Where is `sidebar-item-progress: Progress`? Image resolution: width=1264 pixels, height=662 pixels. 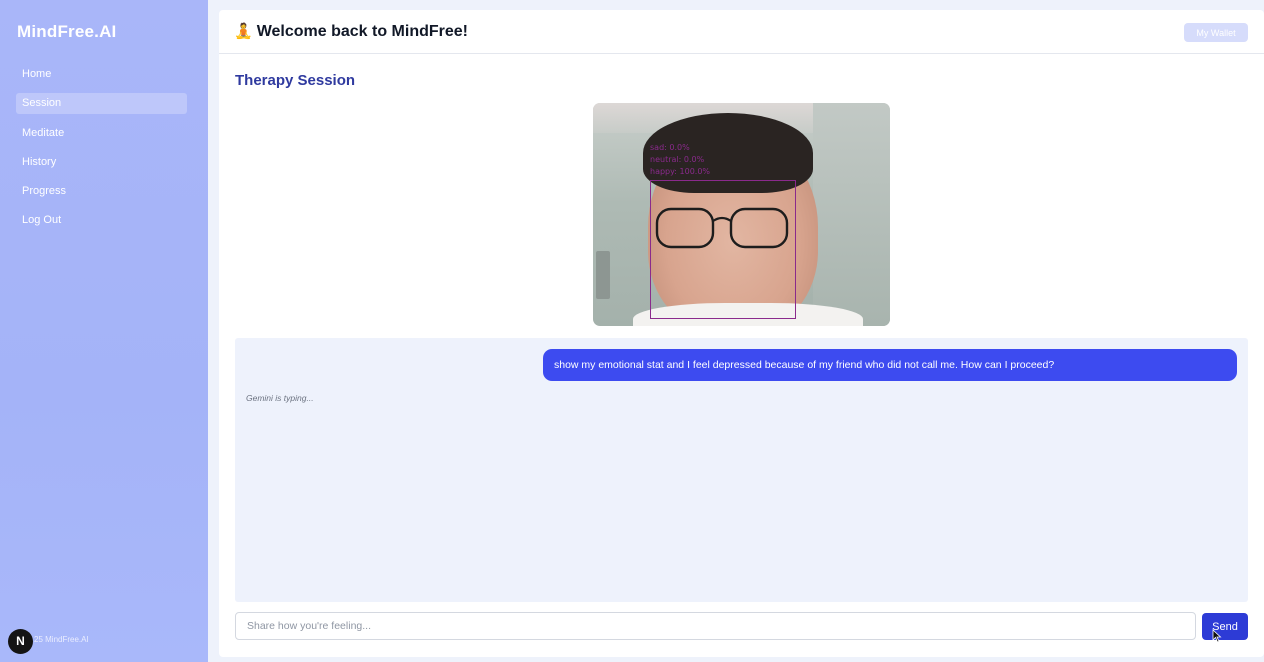
sidebar-item-progress: Progress is located at coordinates (101, 191).